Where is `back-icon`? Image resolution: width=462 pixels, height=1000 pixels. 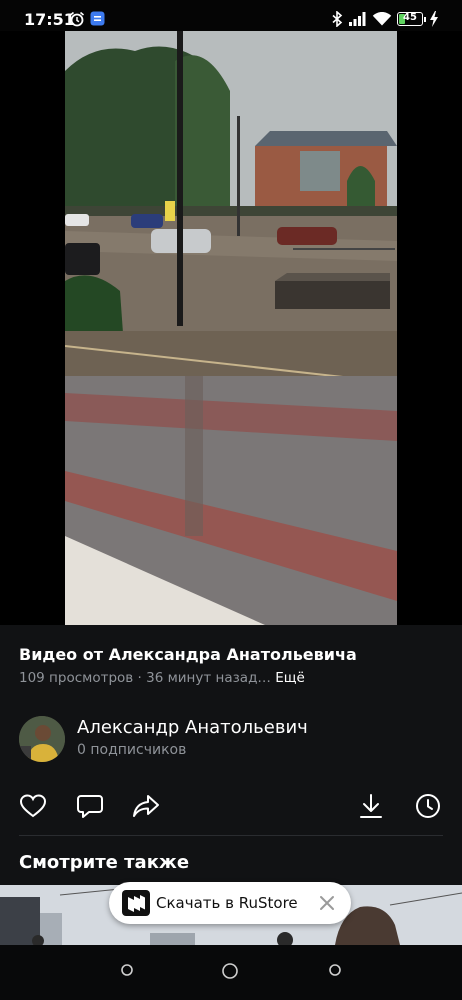 back-icon is located at coordinates (335, 970).